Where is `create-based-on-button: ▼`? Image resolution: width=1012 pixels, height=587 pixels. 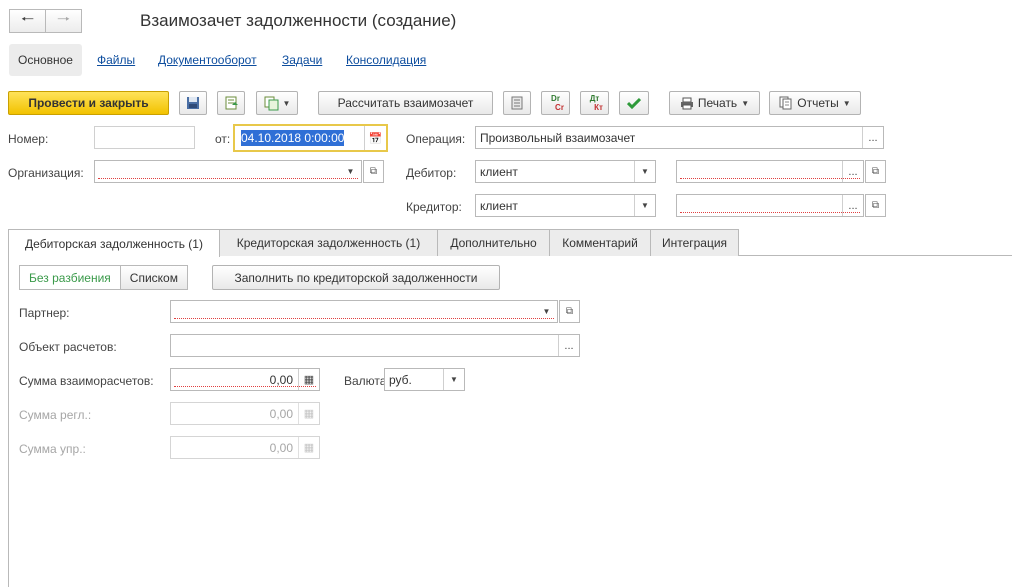 create-based-on-button: ▼ is located at coordinates (277, 103).